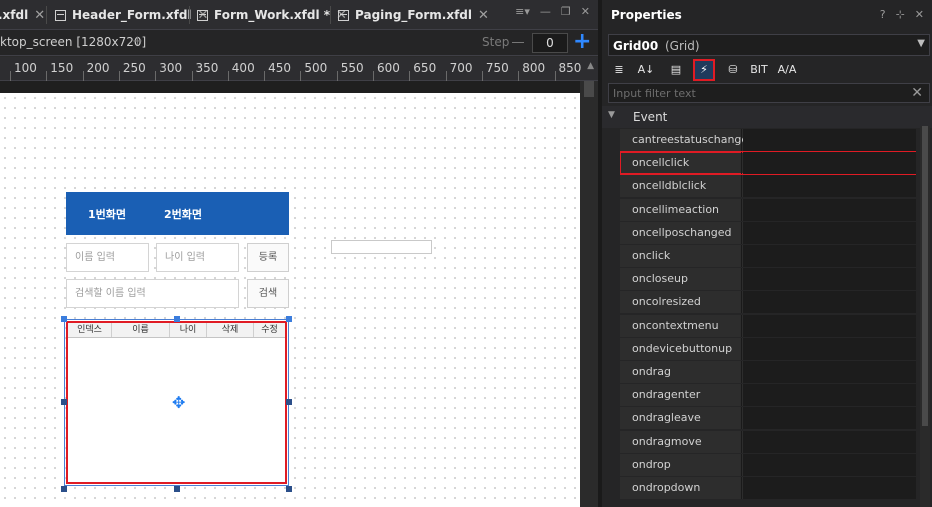 Image resolution: width=932 pixels, height=507 pixels. Describe the element at coordinates (566, 11) in the screenshot. I see `restore-icon: ❐` at that location.